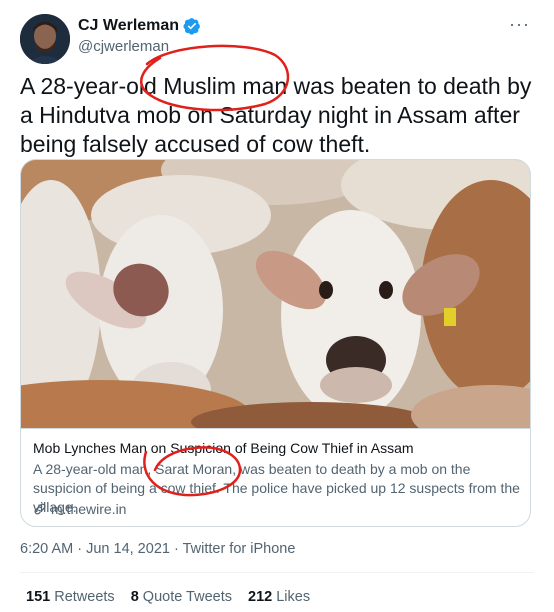 Image resolution: width=554 pixels, height=612 pixels. Describe the element at coordinates (291, 597) in the screenshot. I see `likes-label: Likes` at that location.